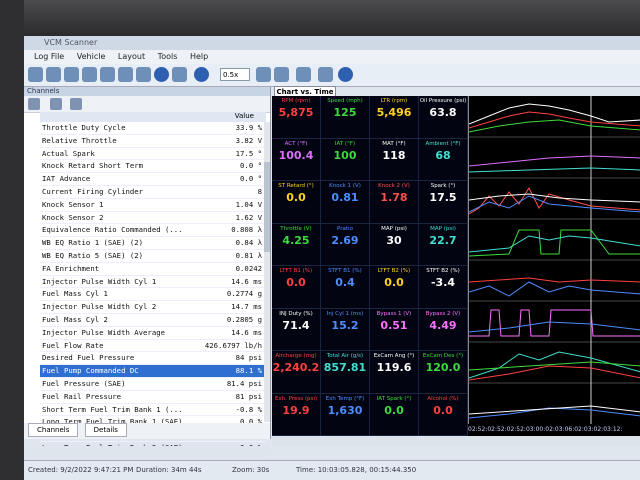 The width and height of the screenshot is (640, 480). I want to click on channel-value: -0.8 %, so click(248, 409).